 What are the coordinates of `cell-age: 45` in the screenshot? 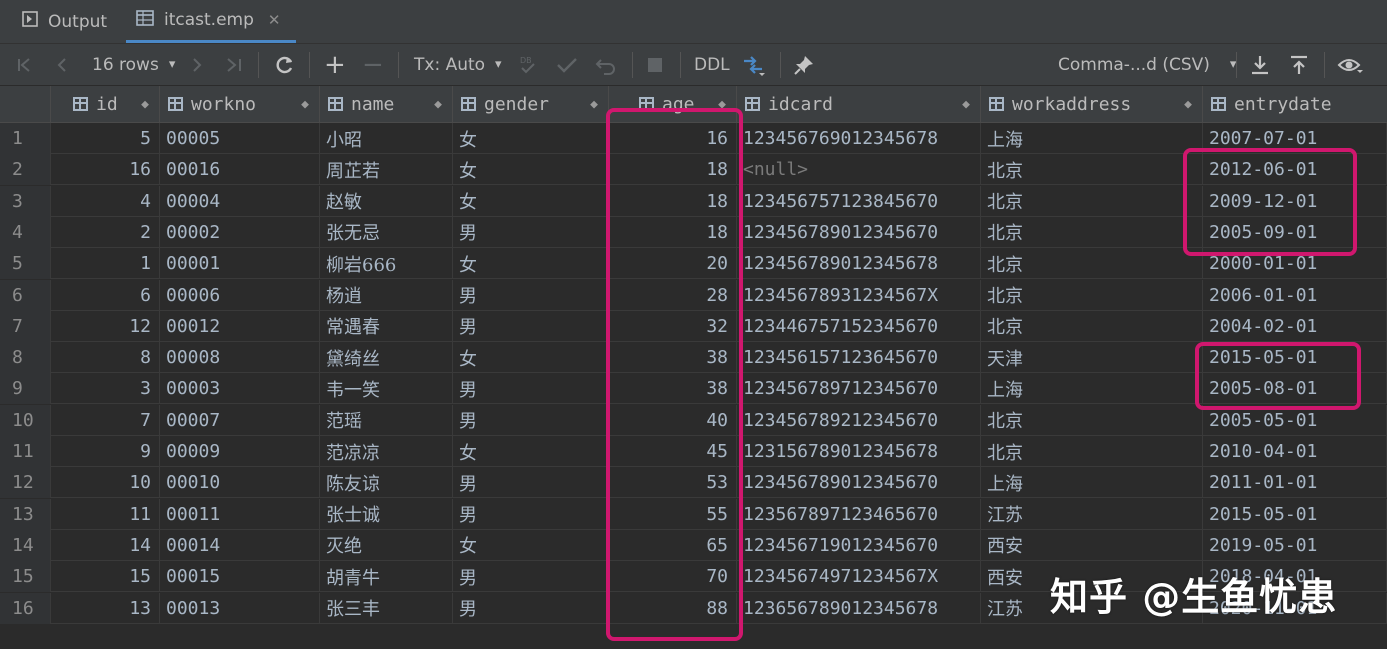 It's located at (673, 451).